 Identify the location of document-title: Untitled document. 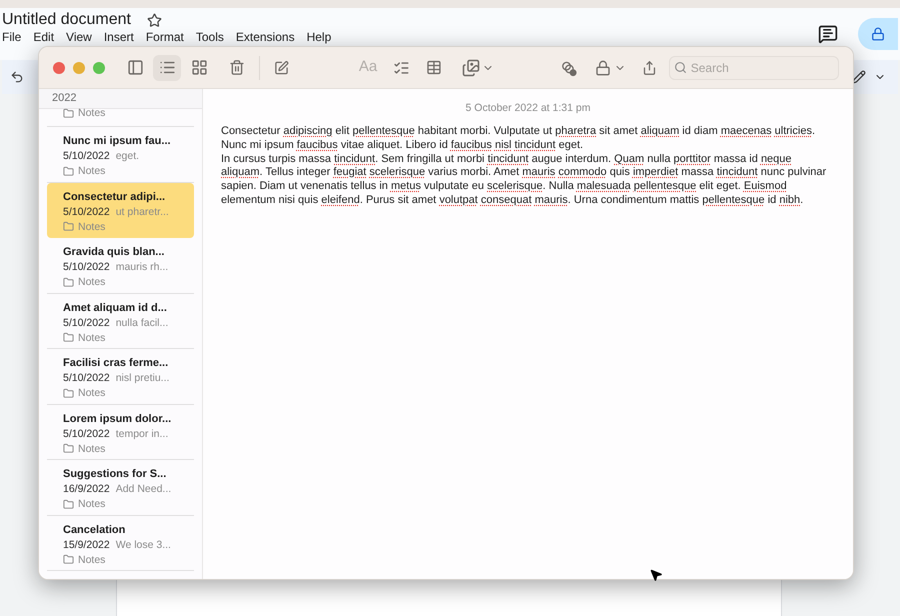
(66, 20).